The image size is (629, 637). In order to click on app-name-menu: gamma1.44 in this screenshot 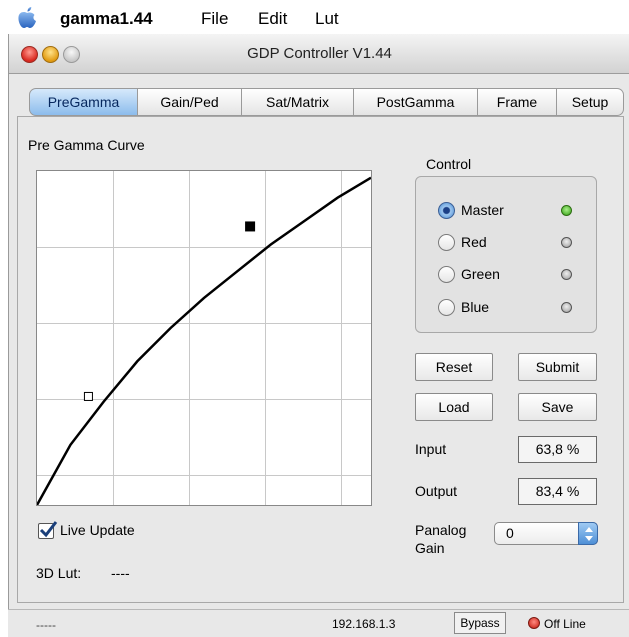, I will do `click(106, 19)`.